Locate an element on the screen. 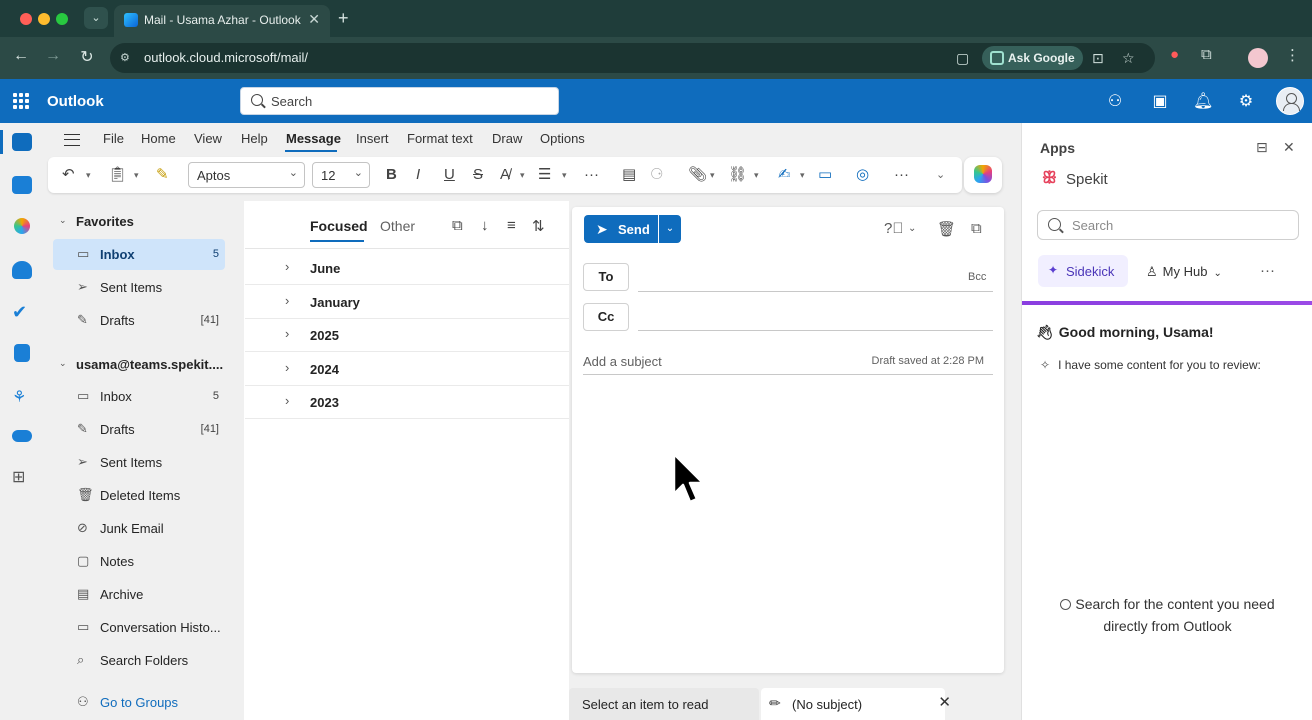 The height and width of the screenshot is (720, 1312). favorite-drafts: ✎ Drafts [41] is located at coordinates (139, 320).